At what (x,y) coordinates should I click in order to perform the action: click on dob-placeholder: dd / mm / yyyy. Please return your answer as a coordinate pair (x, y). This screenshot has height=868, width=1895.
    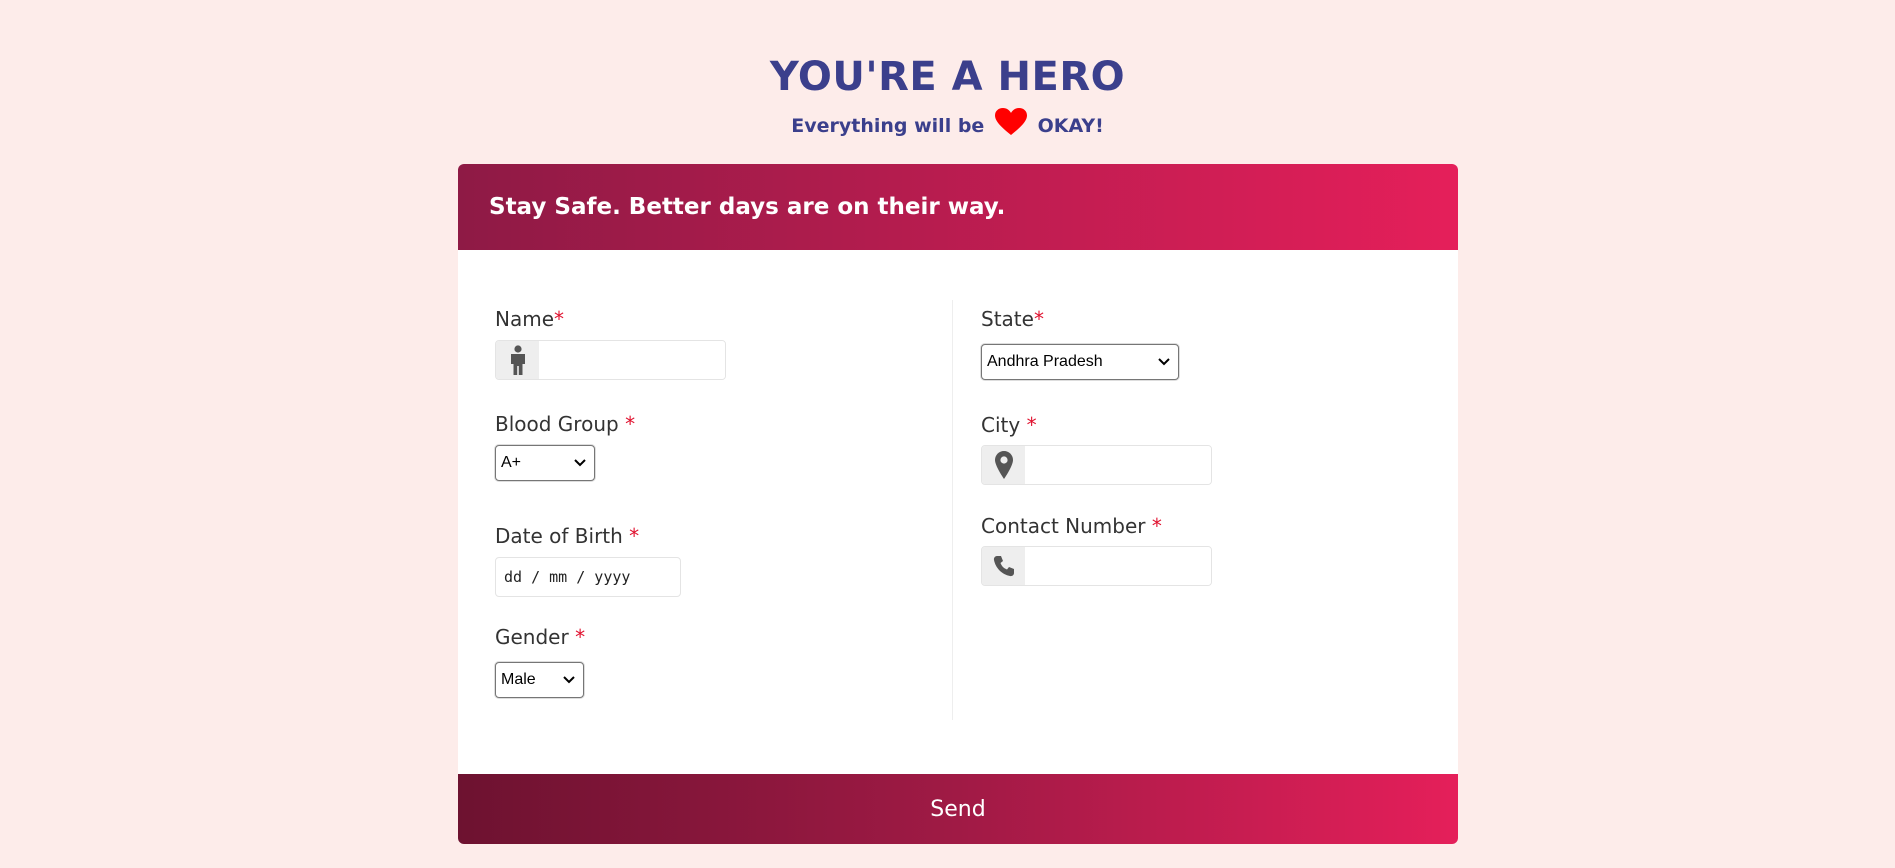
    Looking at the image, I should click on (567, 577).